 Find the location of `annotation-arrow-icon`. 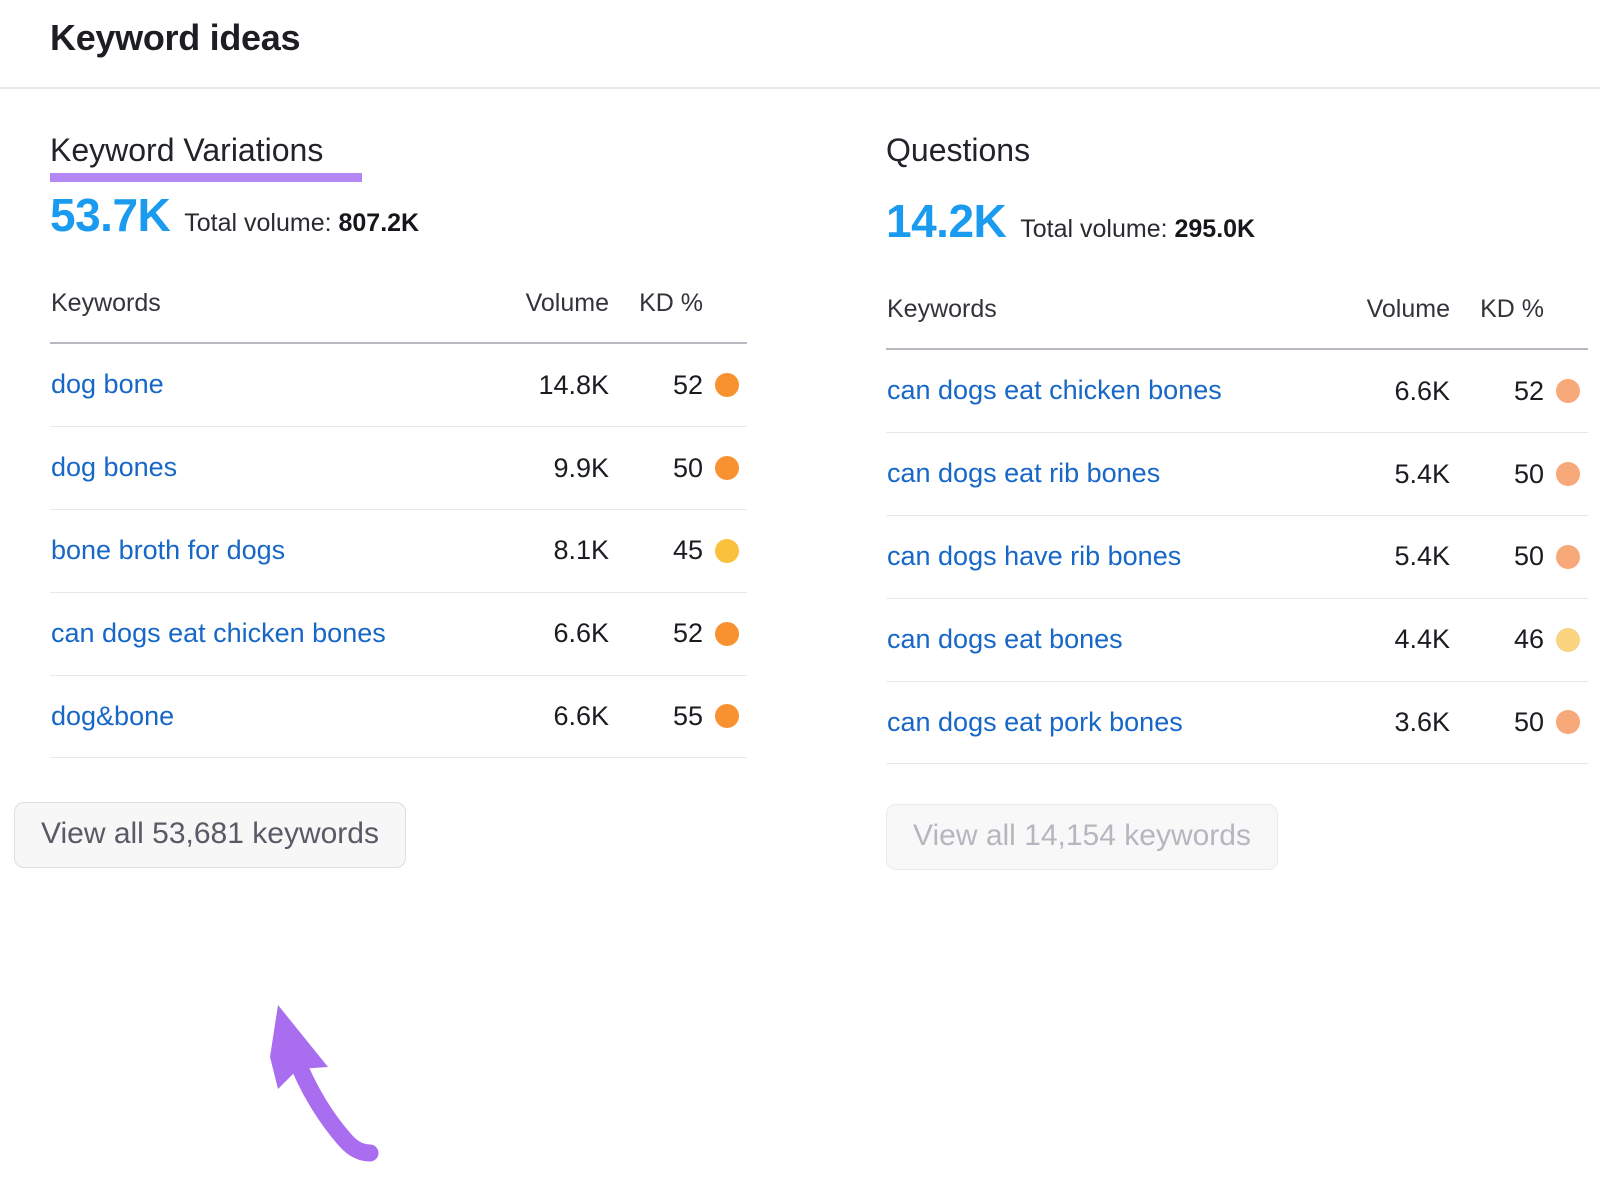

annotation-arrow-icon is located at coordinates (324, 1083).